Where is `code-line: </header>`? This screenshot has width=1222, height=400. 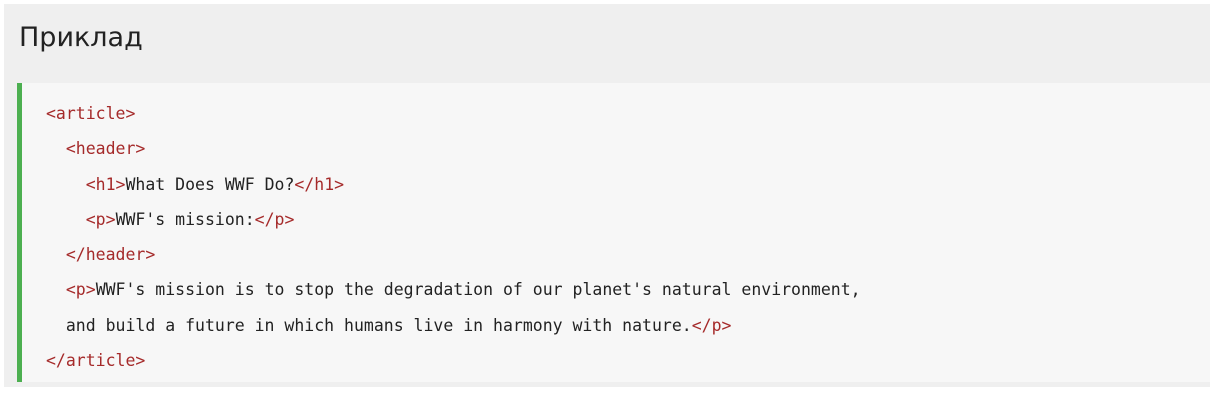
code-line: </header> is located at coordinates (453, 254).